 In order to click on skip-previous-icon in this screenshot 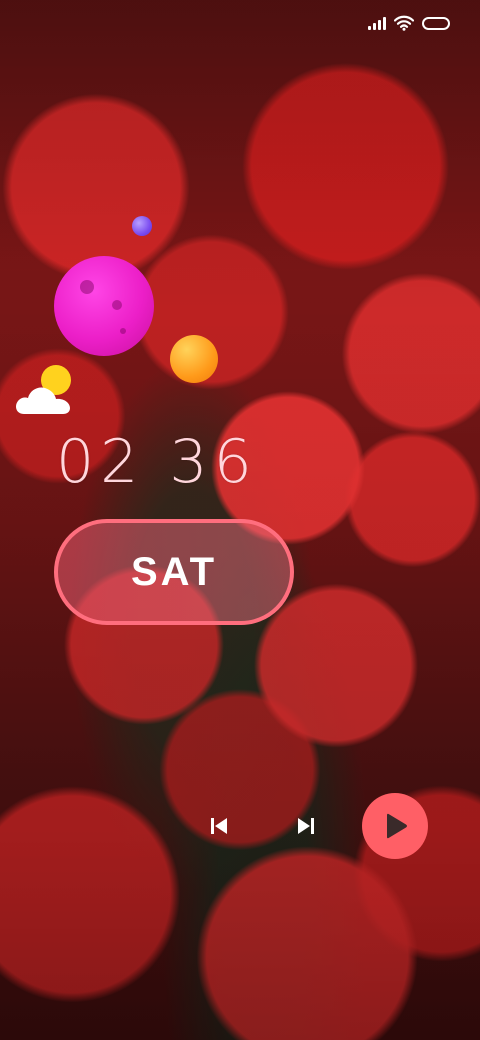, I will do `click(219, 826)`.